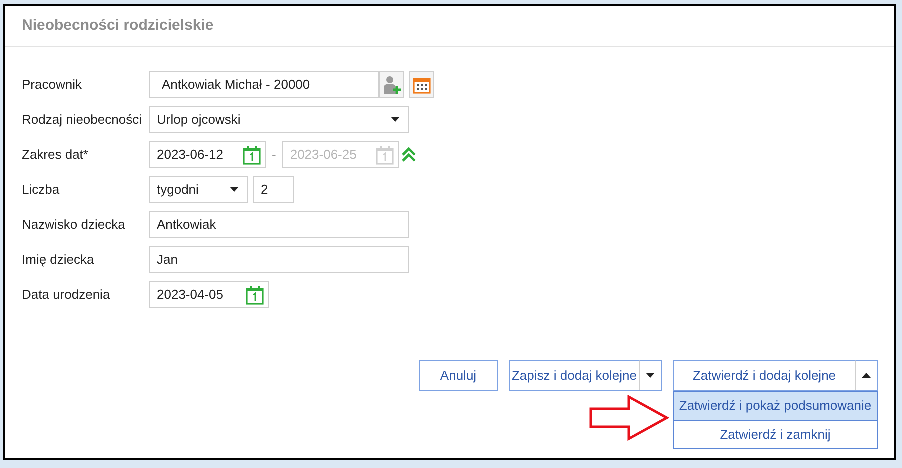 This screenshot has width=902, height=468. I want to click on date-field: 2023-04-05, so click(209, 294).